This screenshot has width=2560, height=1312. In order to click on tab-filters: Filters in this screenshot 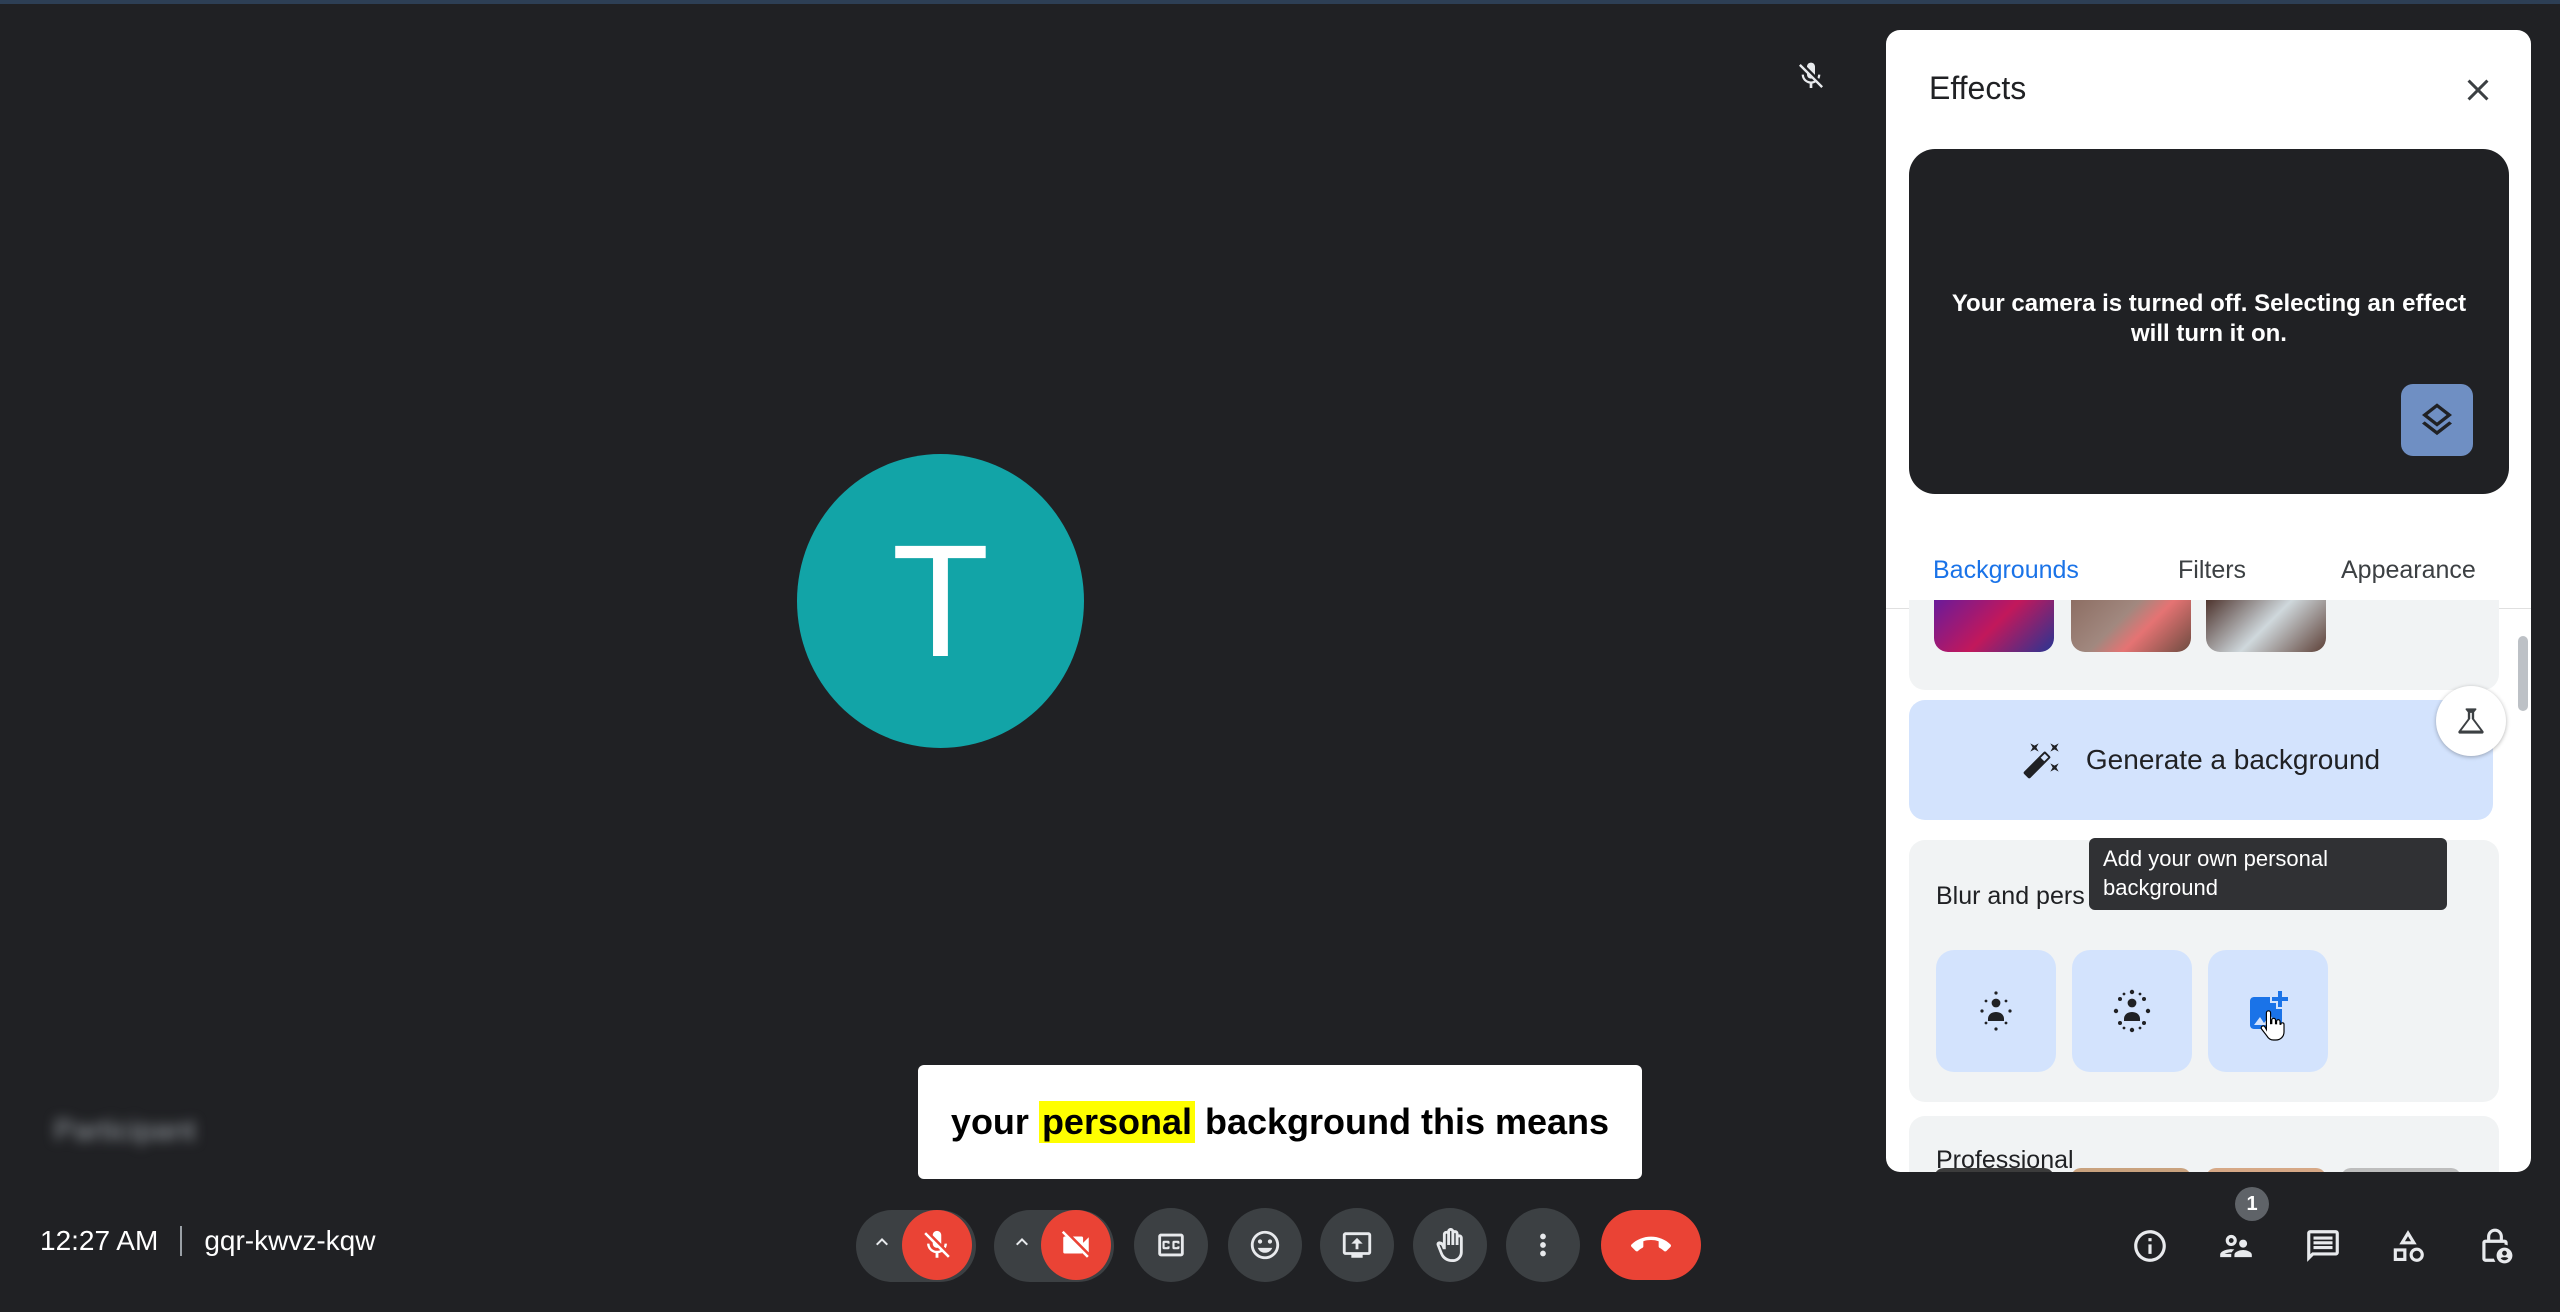, I will do `click(2212, 570)`.